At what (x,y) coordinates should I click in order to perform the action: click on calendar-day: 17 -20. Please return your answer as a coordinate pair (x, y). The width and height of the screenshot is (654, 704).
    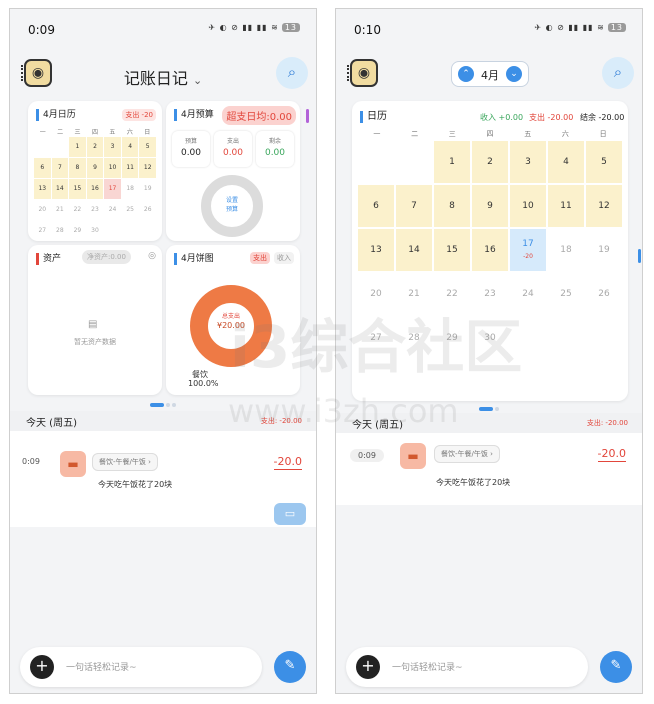
    Looking at the image, I should click on (528, 250).